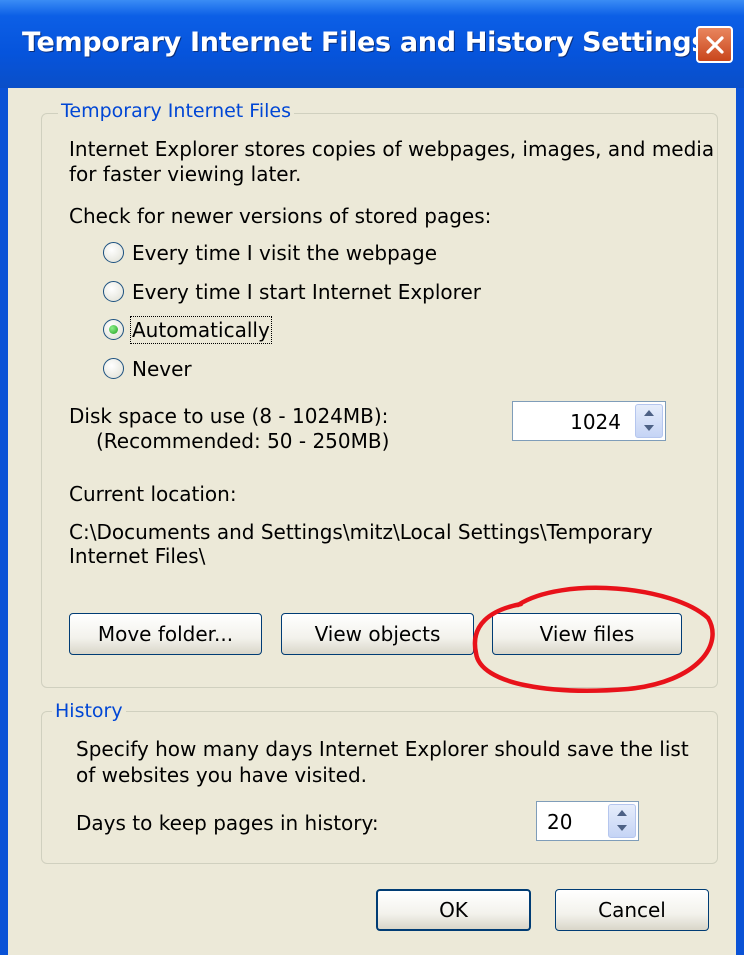 This screenshot has height=955, width=744. I want to click on radio-selected-dot, so click(113, 329).